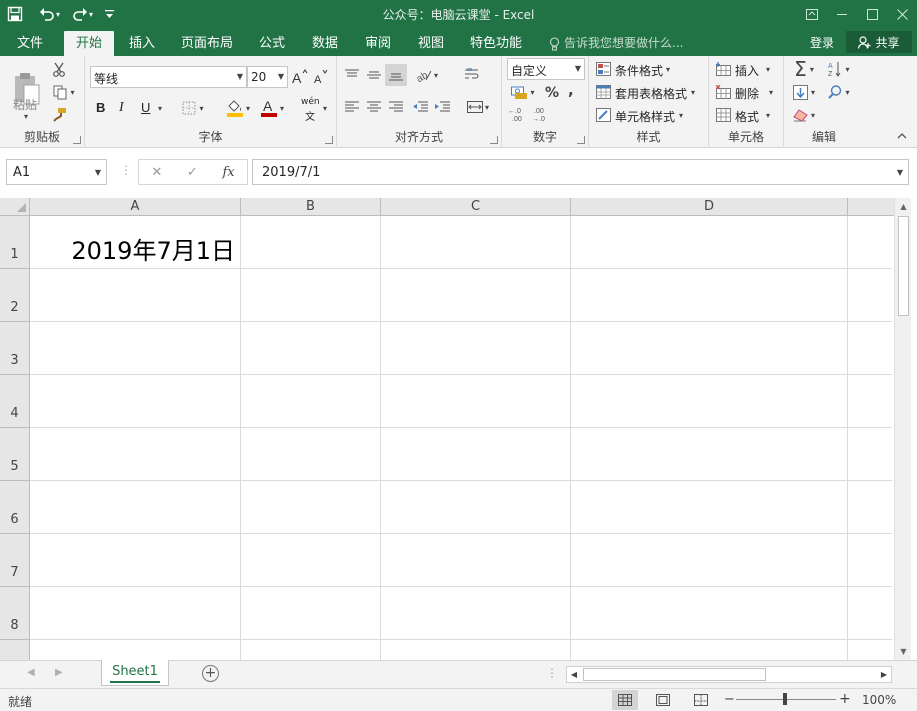 This screenshot has height=711, width=917. Describe the element at coordinates (581, 140) in the screenshot. I see `number-launcher-icon` at that location.